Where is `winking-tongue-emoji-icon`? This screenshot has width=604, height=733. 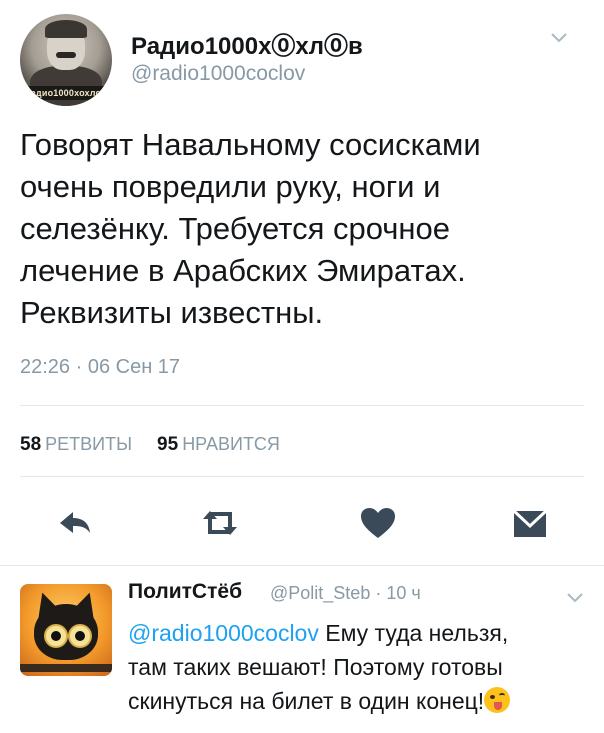 winking-tongue-emoji-icon is located at coordinates (497, 700).